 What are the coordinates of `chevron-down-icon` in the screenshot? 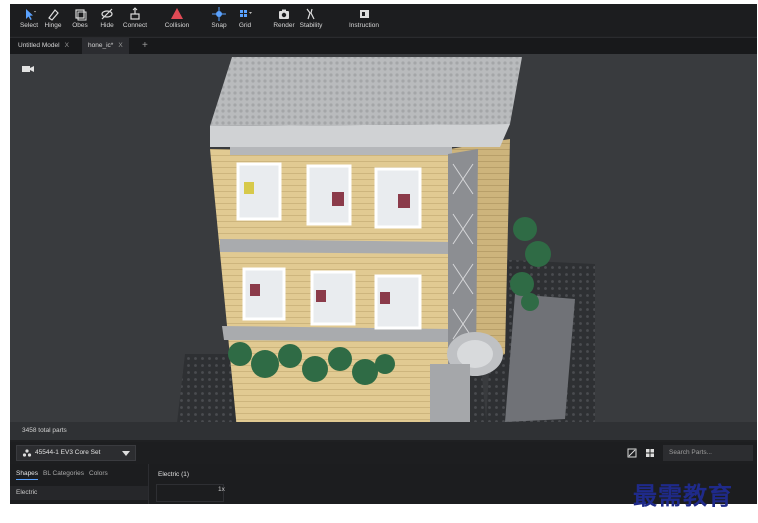 It's located at (126, 453).